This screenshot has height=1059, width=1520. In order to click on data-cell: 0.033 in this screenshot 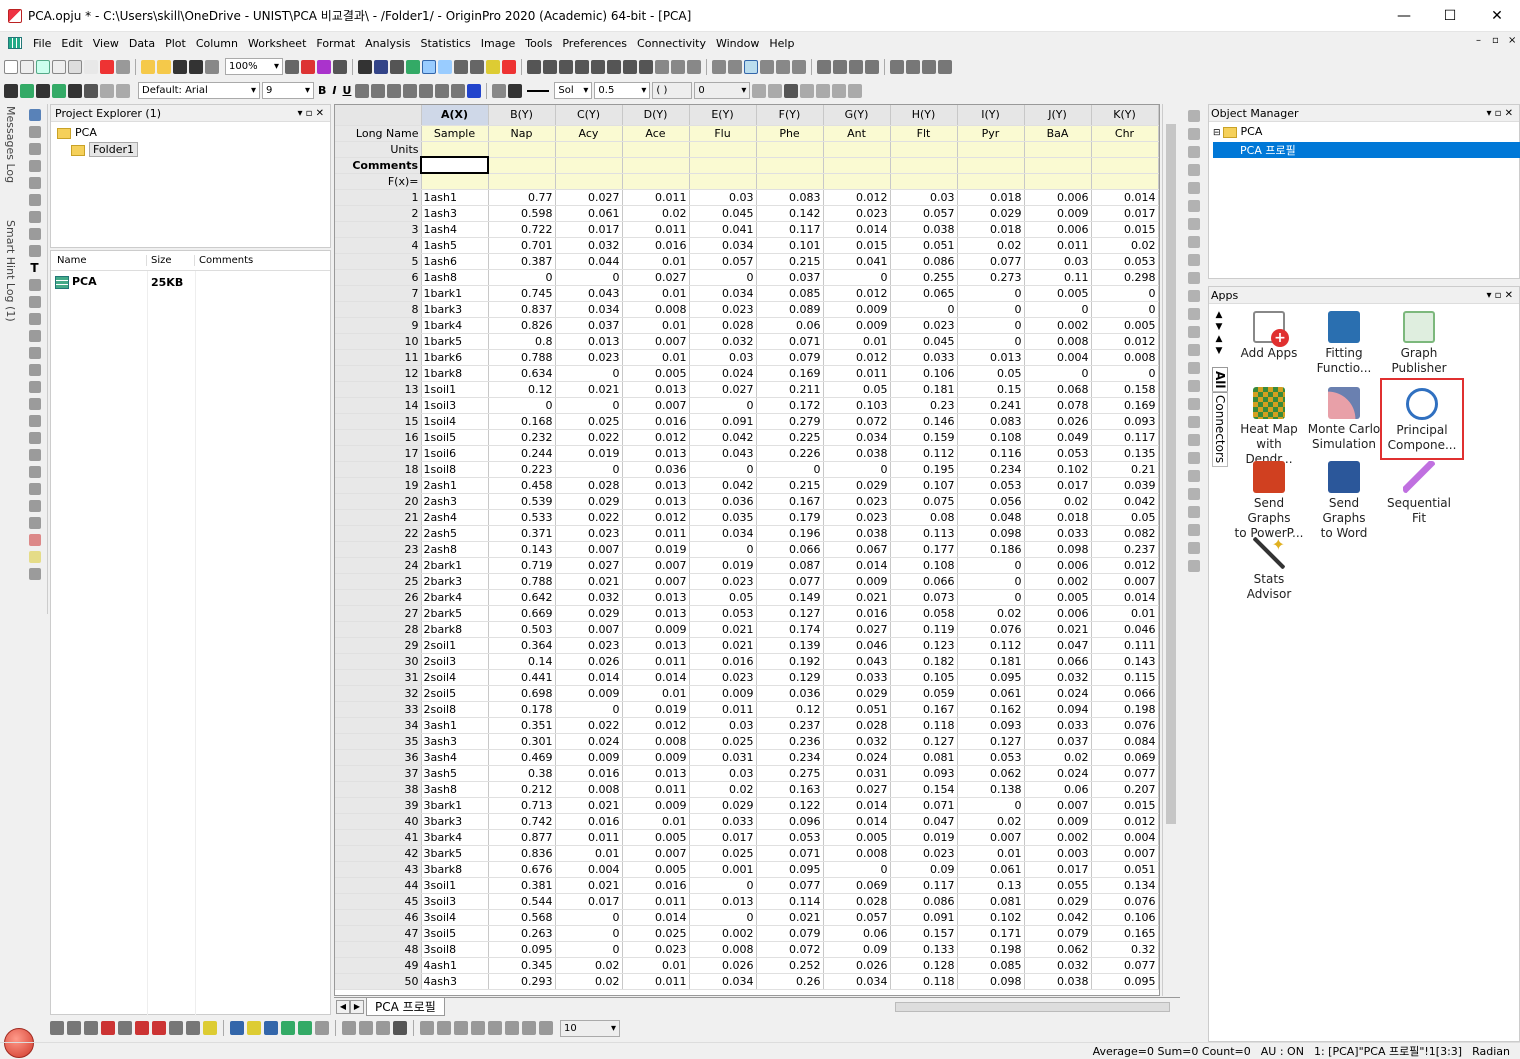, I will do `click(1058, 725)`.